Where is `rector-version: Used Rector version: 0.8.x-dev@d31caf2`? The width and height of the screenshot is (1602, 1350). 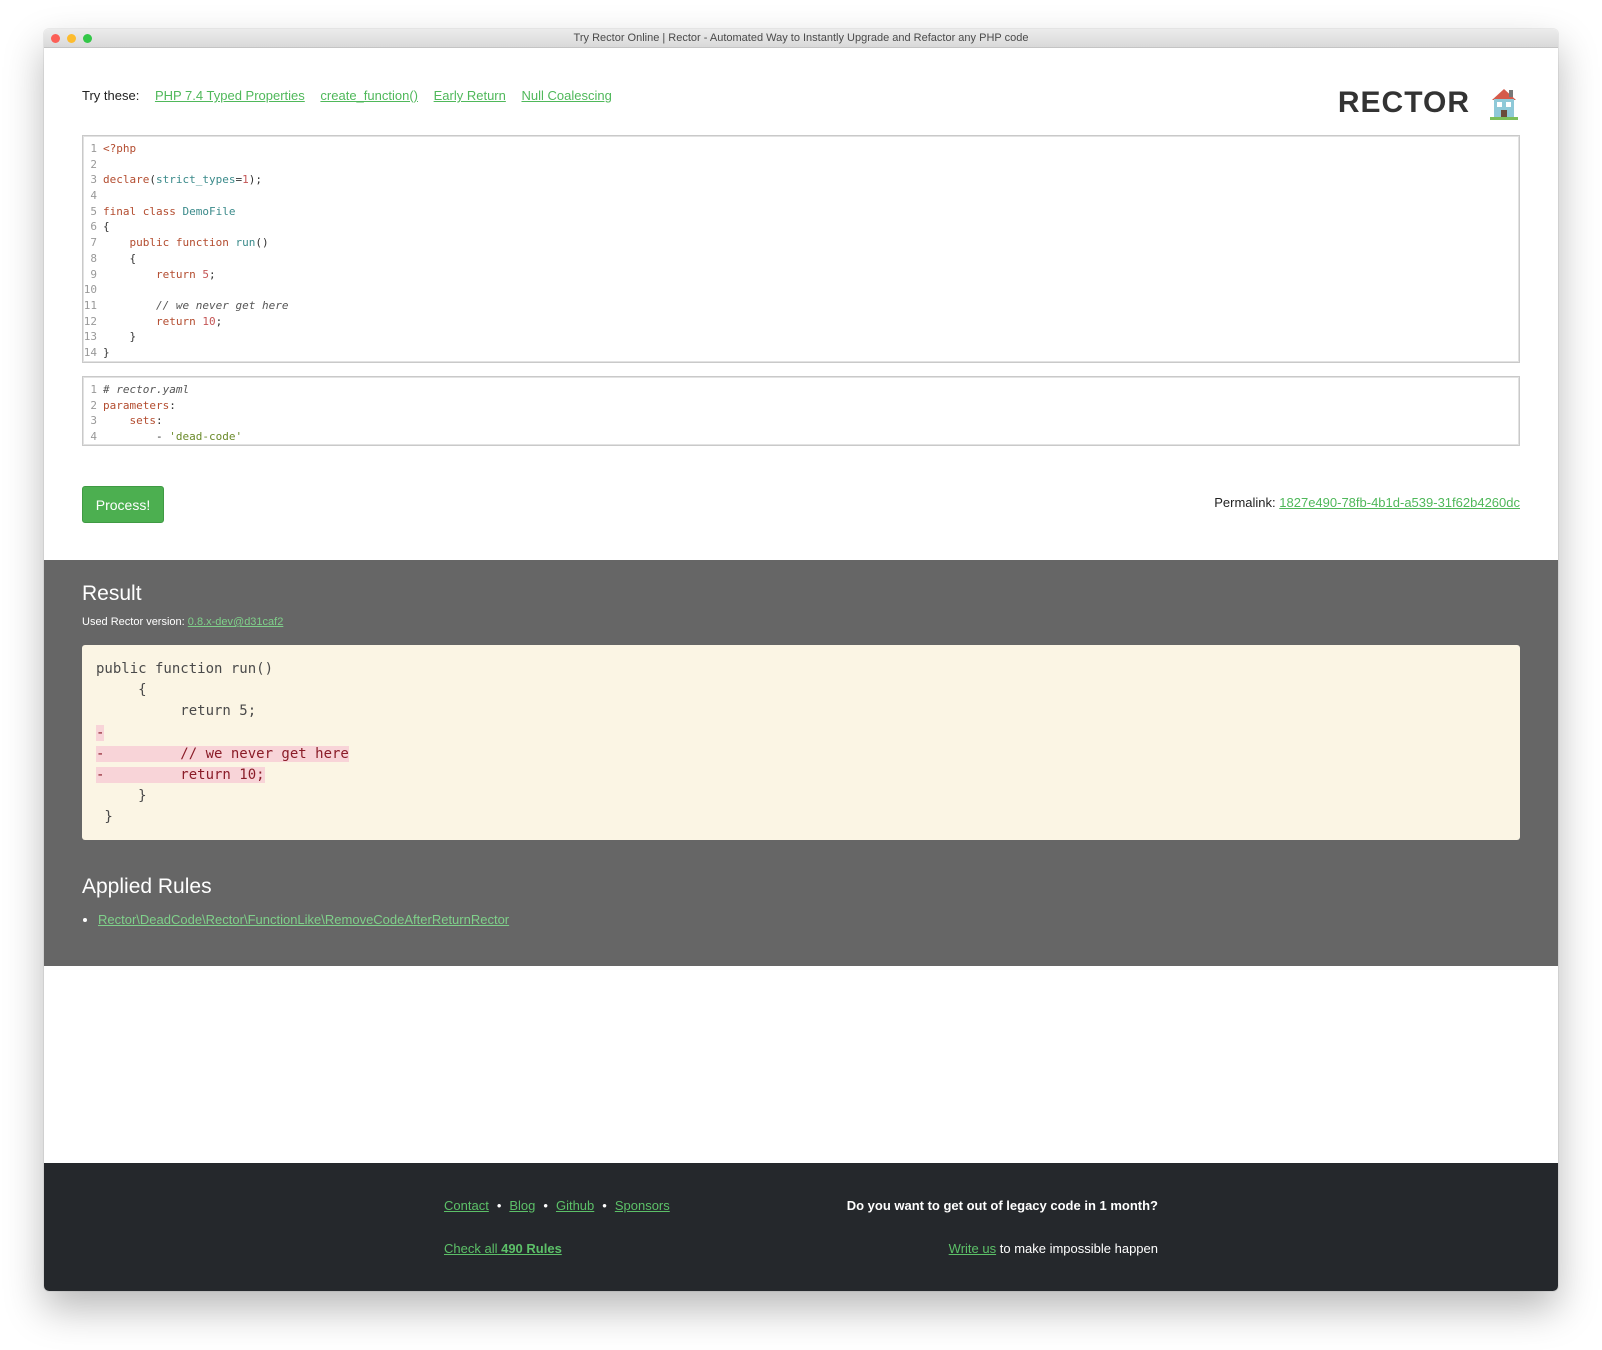 rector-version: Used Rector version: 0.8.x-dev@d31caf2 is located at coordinates (182, 622).